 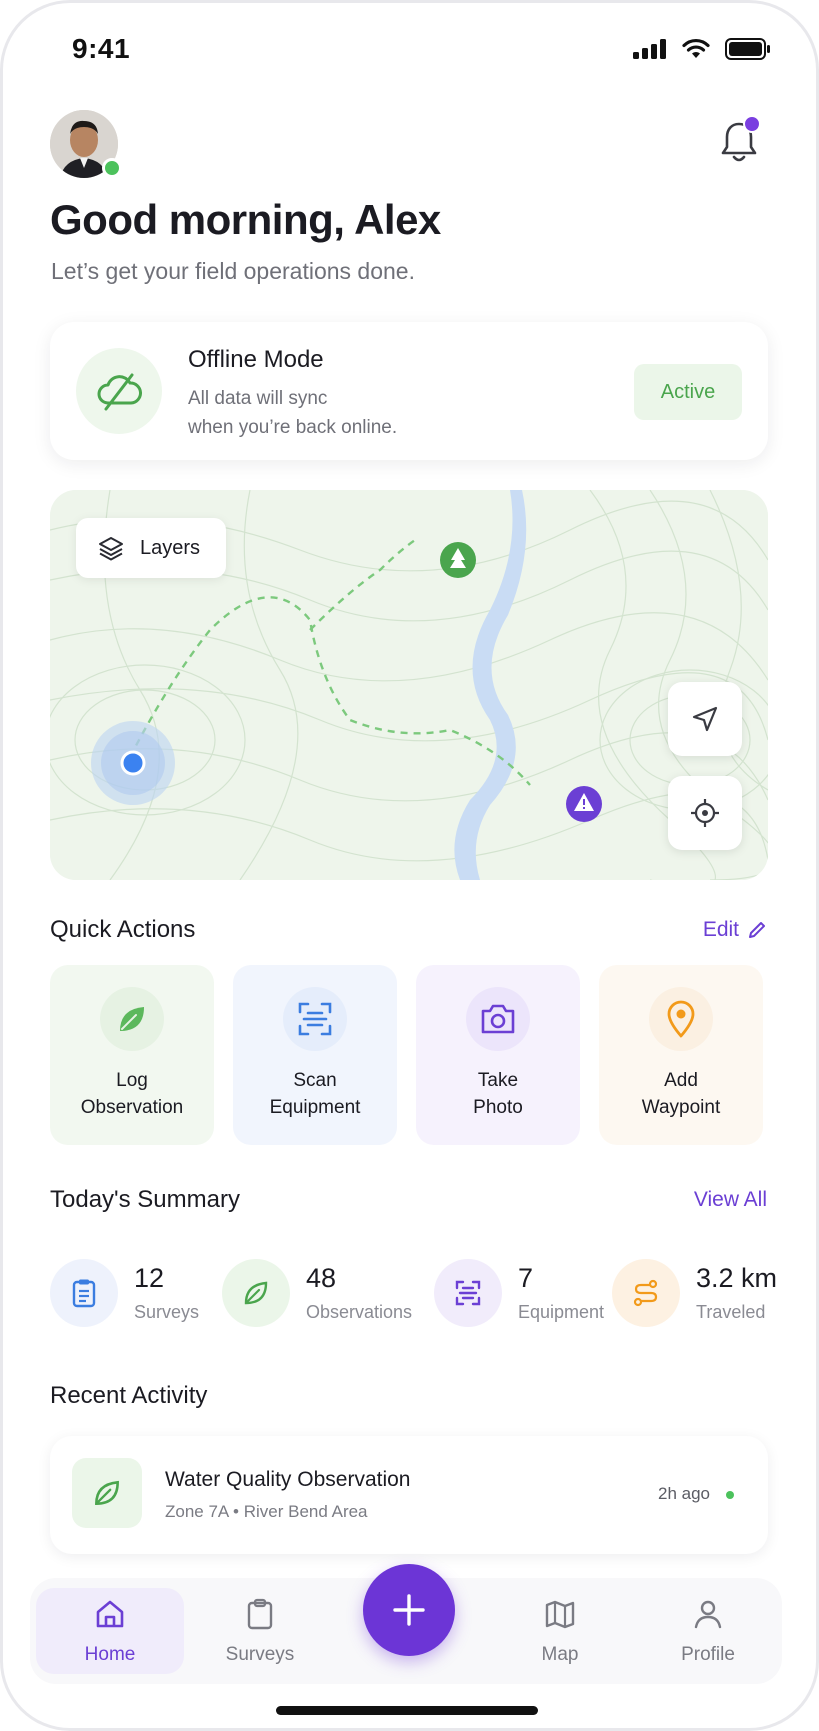 I want to click on scan-equipment-icon, so click(x=468, y=1293).